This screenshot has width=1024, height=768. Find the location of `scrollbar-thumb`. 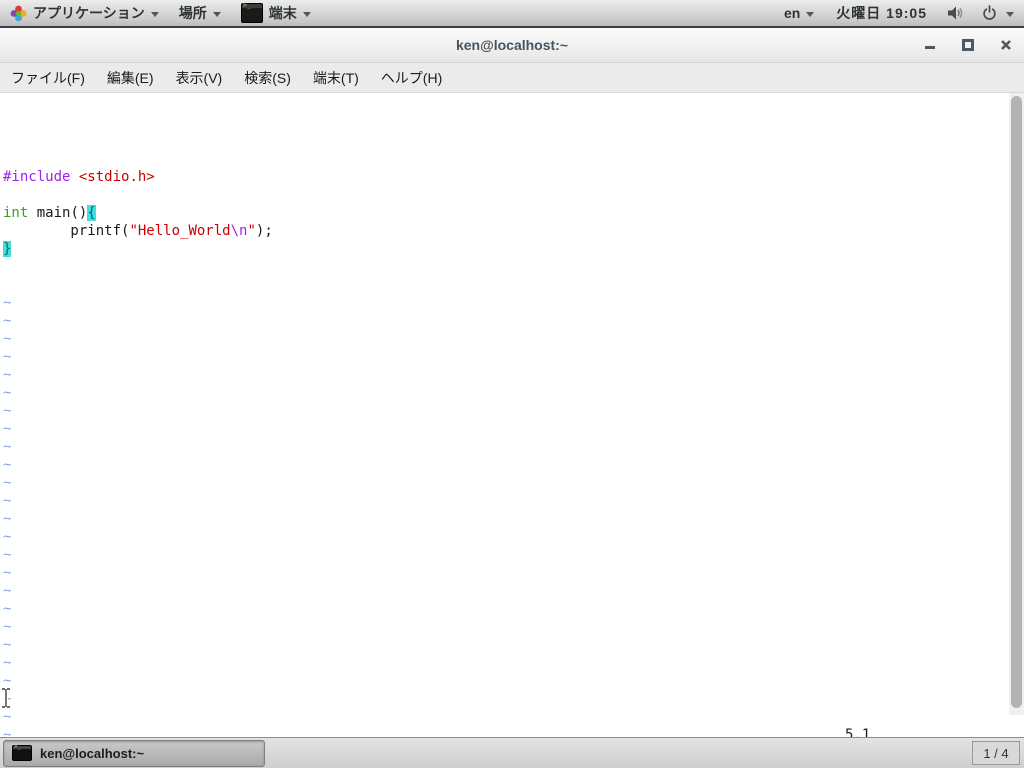

scrollbar-thumb is located at coordinates (1016, 402).